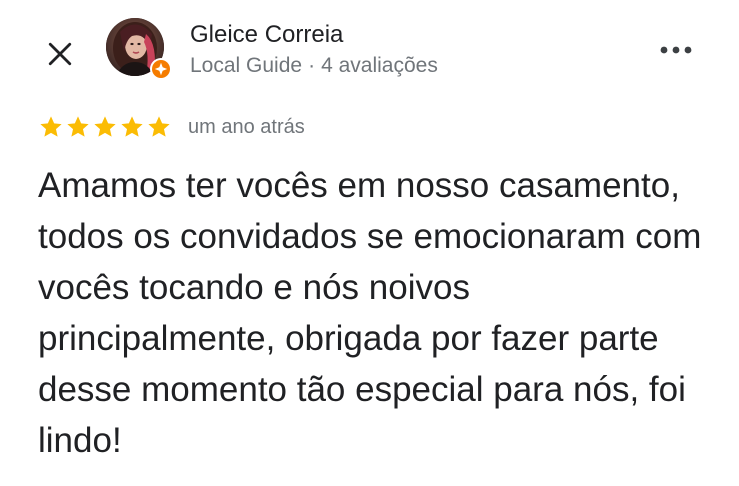 Image resolution: width=739 pixels, height=486 pixels. What do you see at coordinates (246, 126) in the screenshot?
I see `review-date: um ano atrás` at bounding box center [246, 126].